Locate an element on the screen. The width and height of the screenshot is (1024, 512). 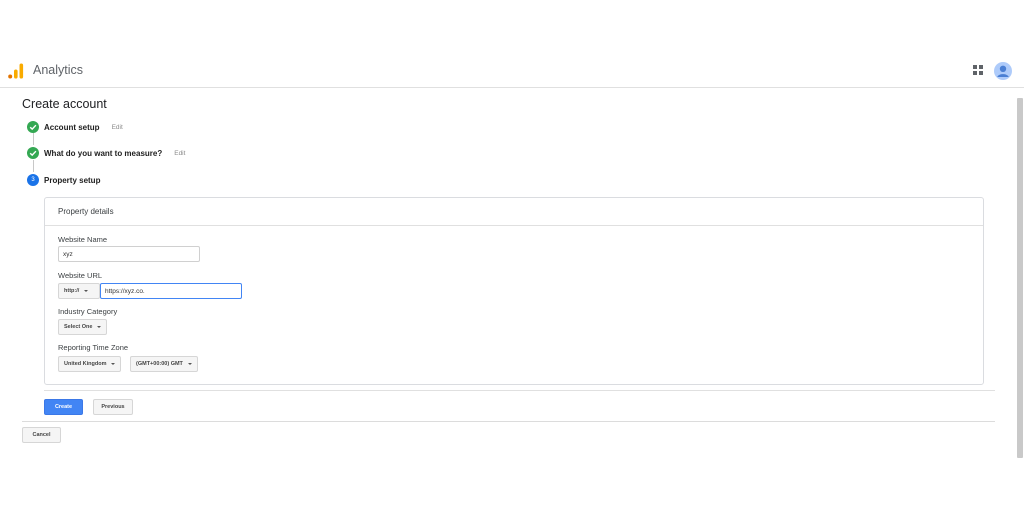
industry-category-value: Select One is located at coordinates (78, 327).